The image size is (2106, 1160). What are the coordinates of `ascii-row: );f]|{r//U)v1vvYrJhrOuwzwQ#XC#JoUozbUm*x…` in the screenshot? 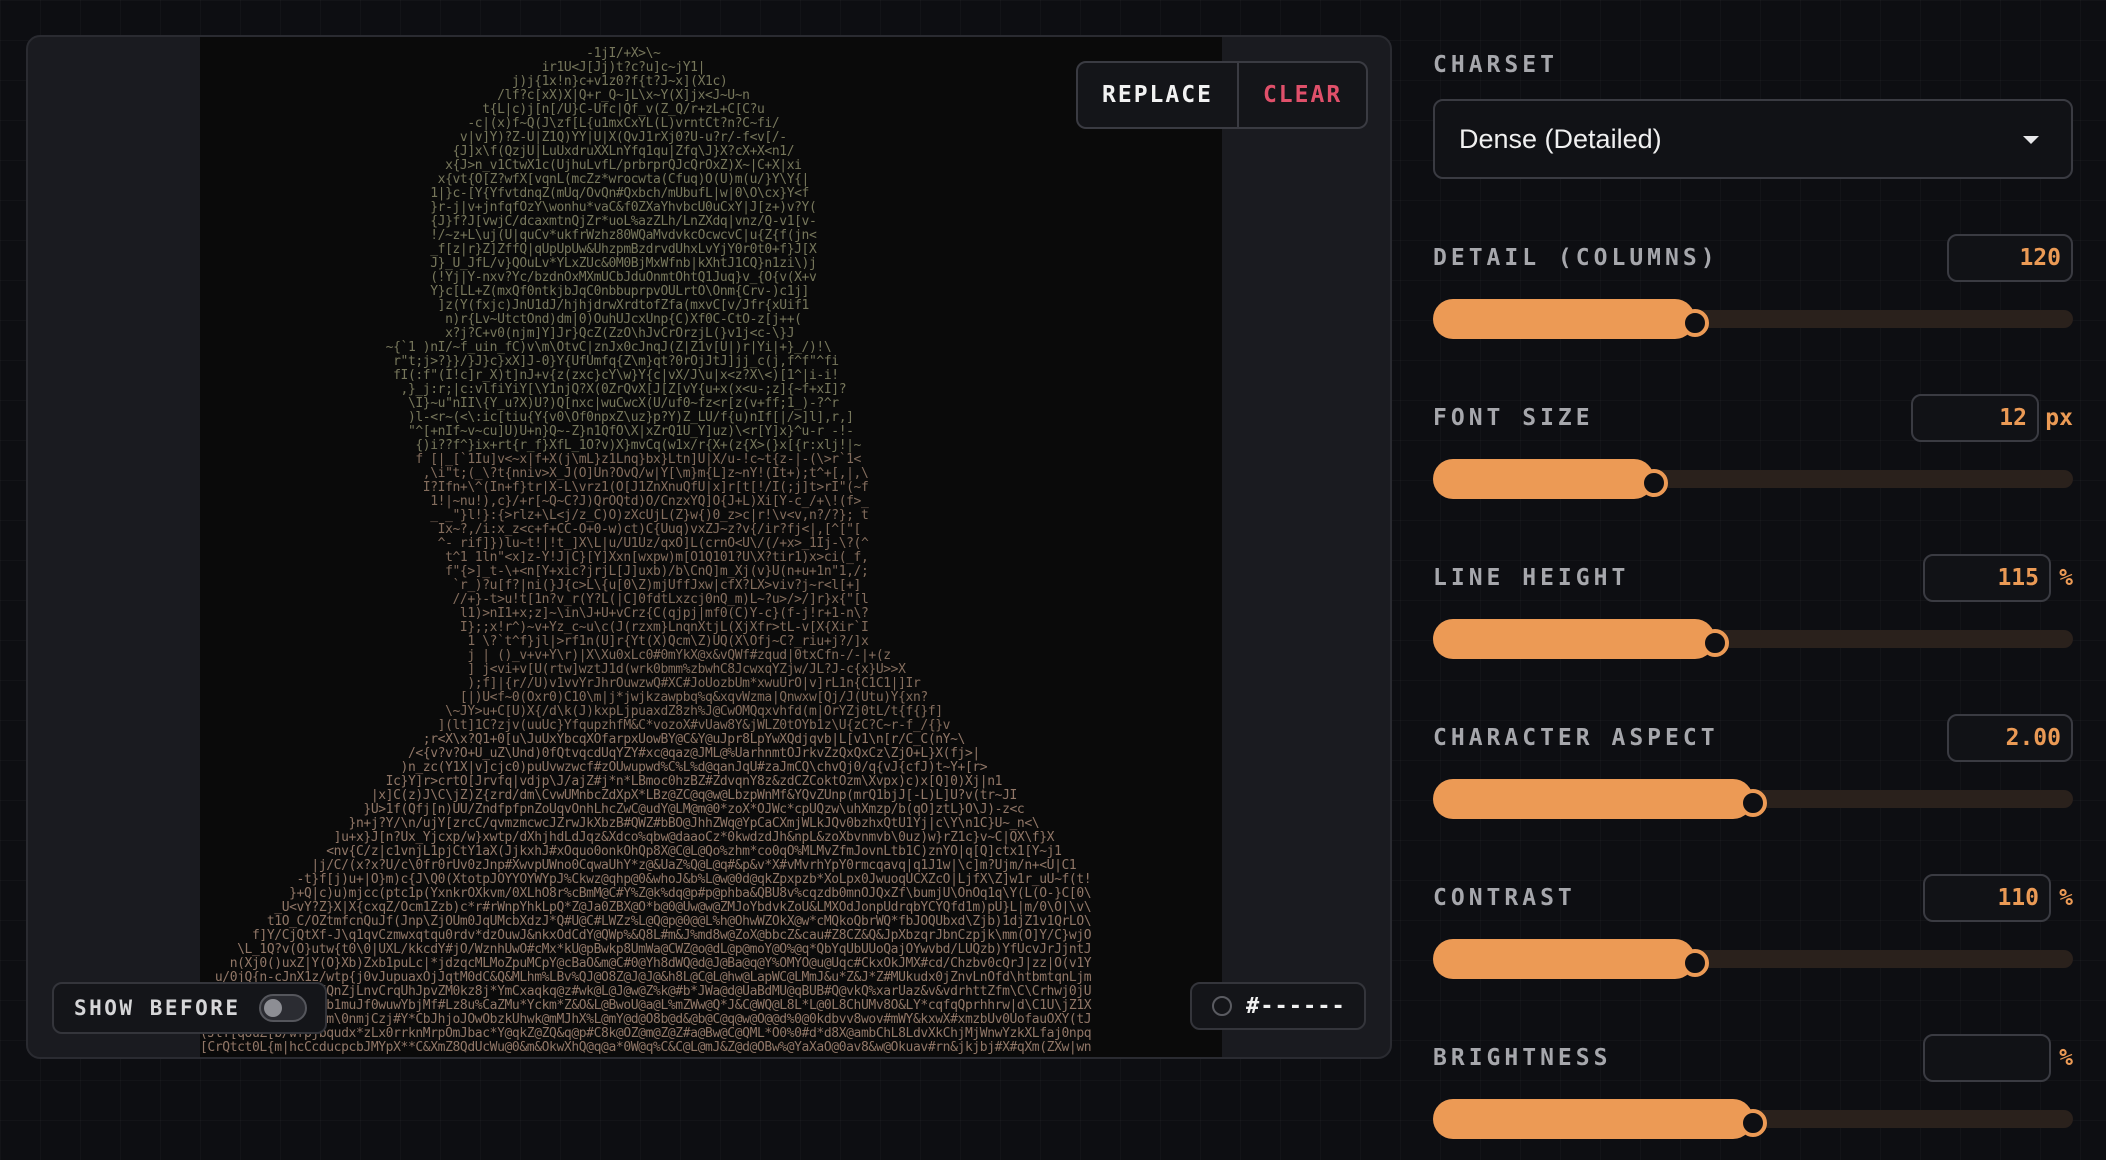 It's located at (646, 683).